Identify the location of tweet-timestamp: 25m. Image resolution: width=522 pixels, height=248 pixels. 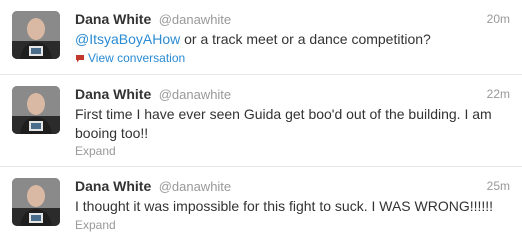
(498, 186).